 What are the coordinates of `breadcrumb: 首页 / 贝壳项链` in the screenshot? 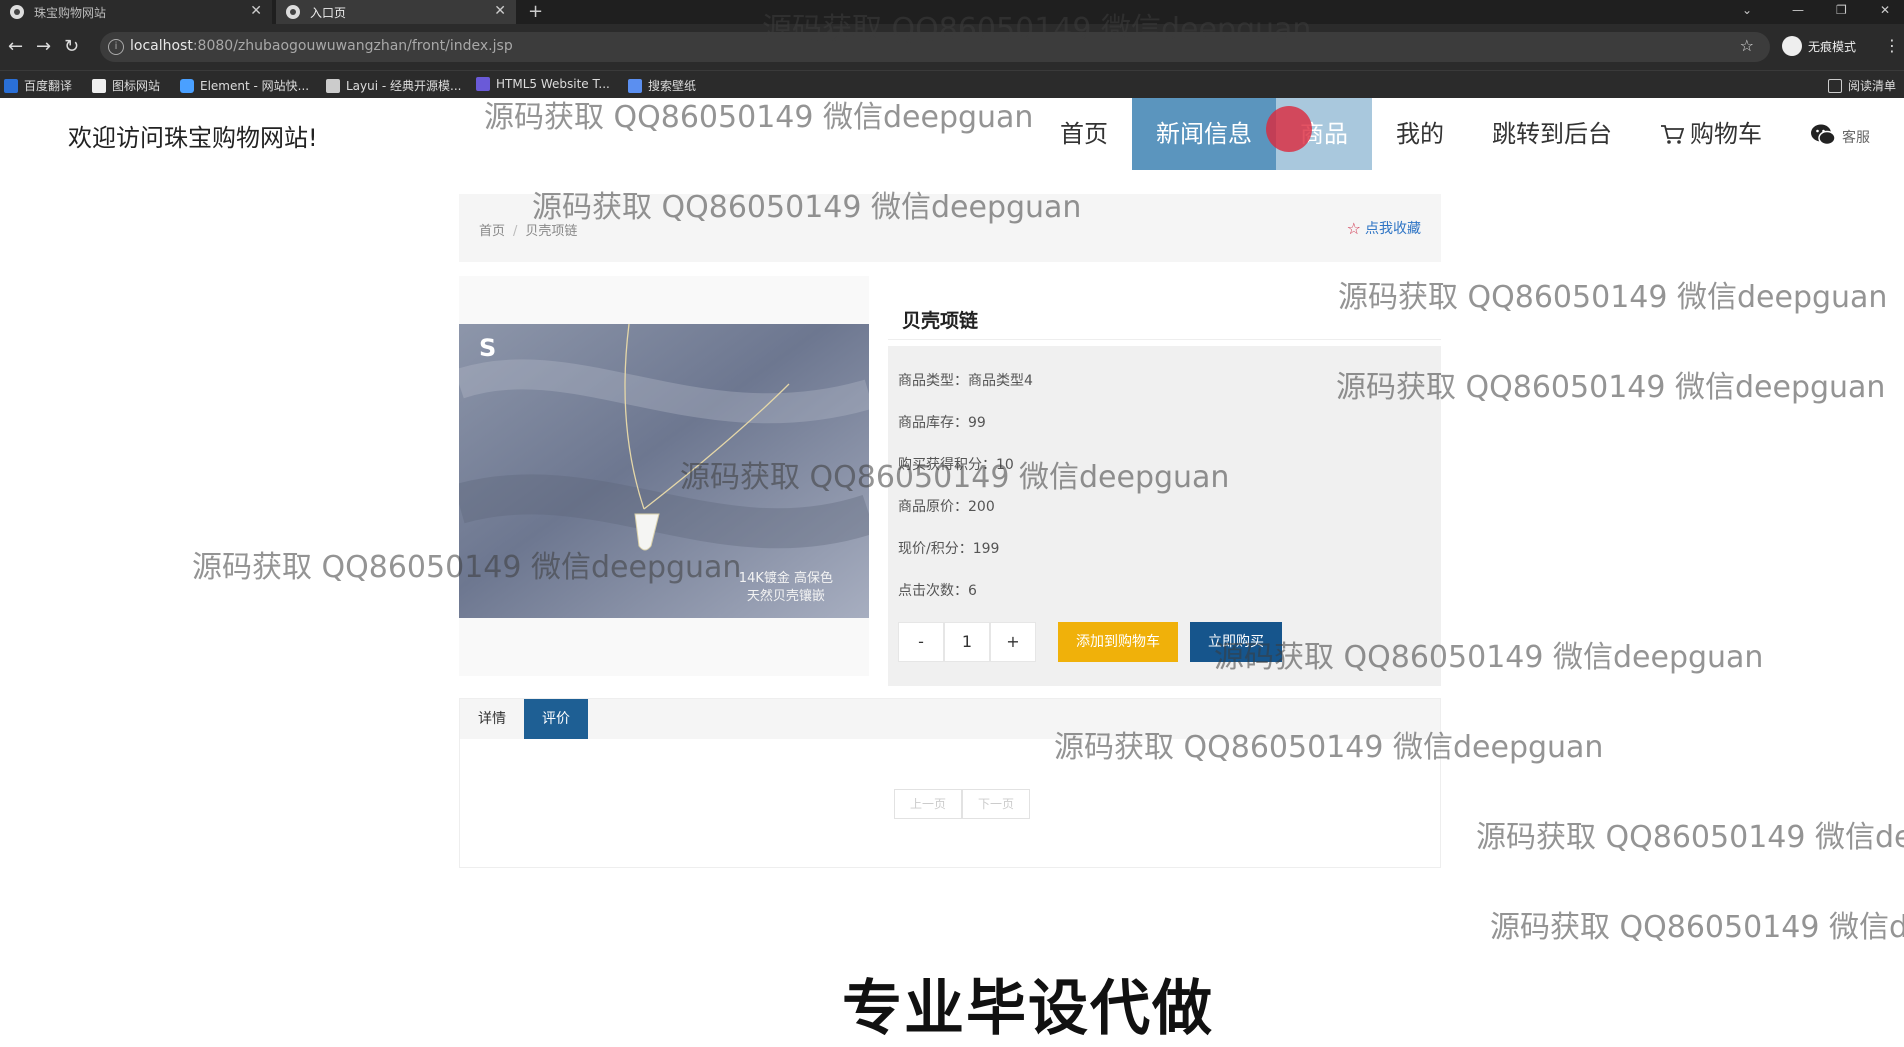 It's located at (528, 231).